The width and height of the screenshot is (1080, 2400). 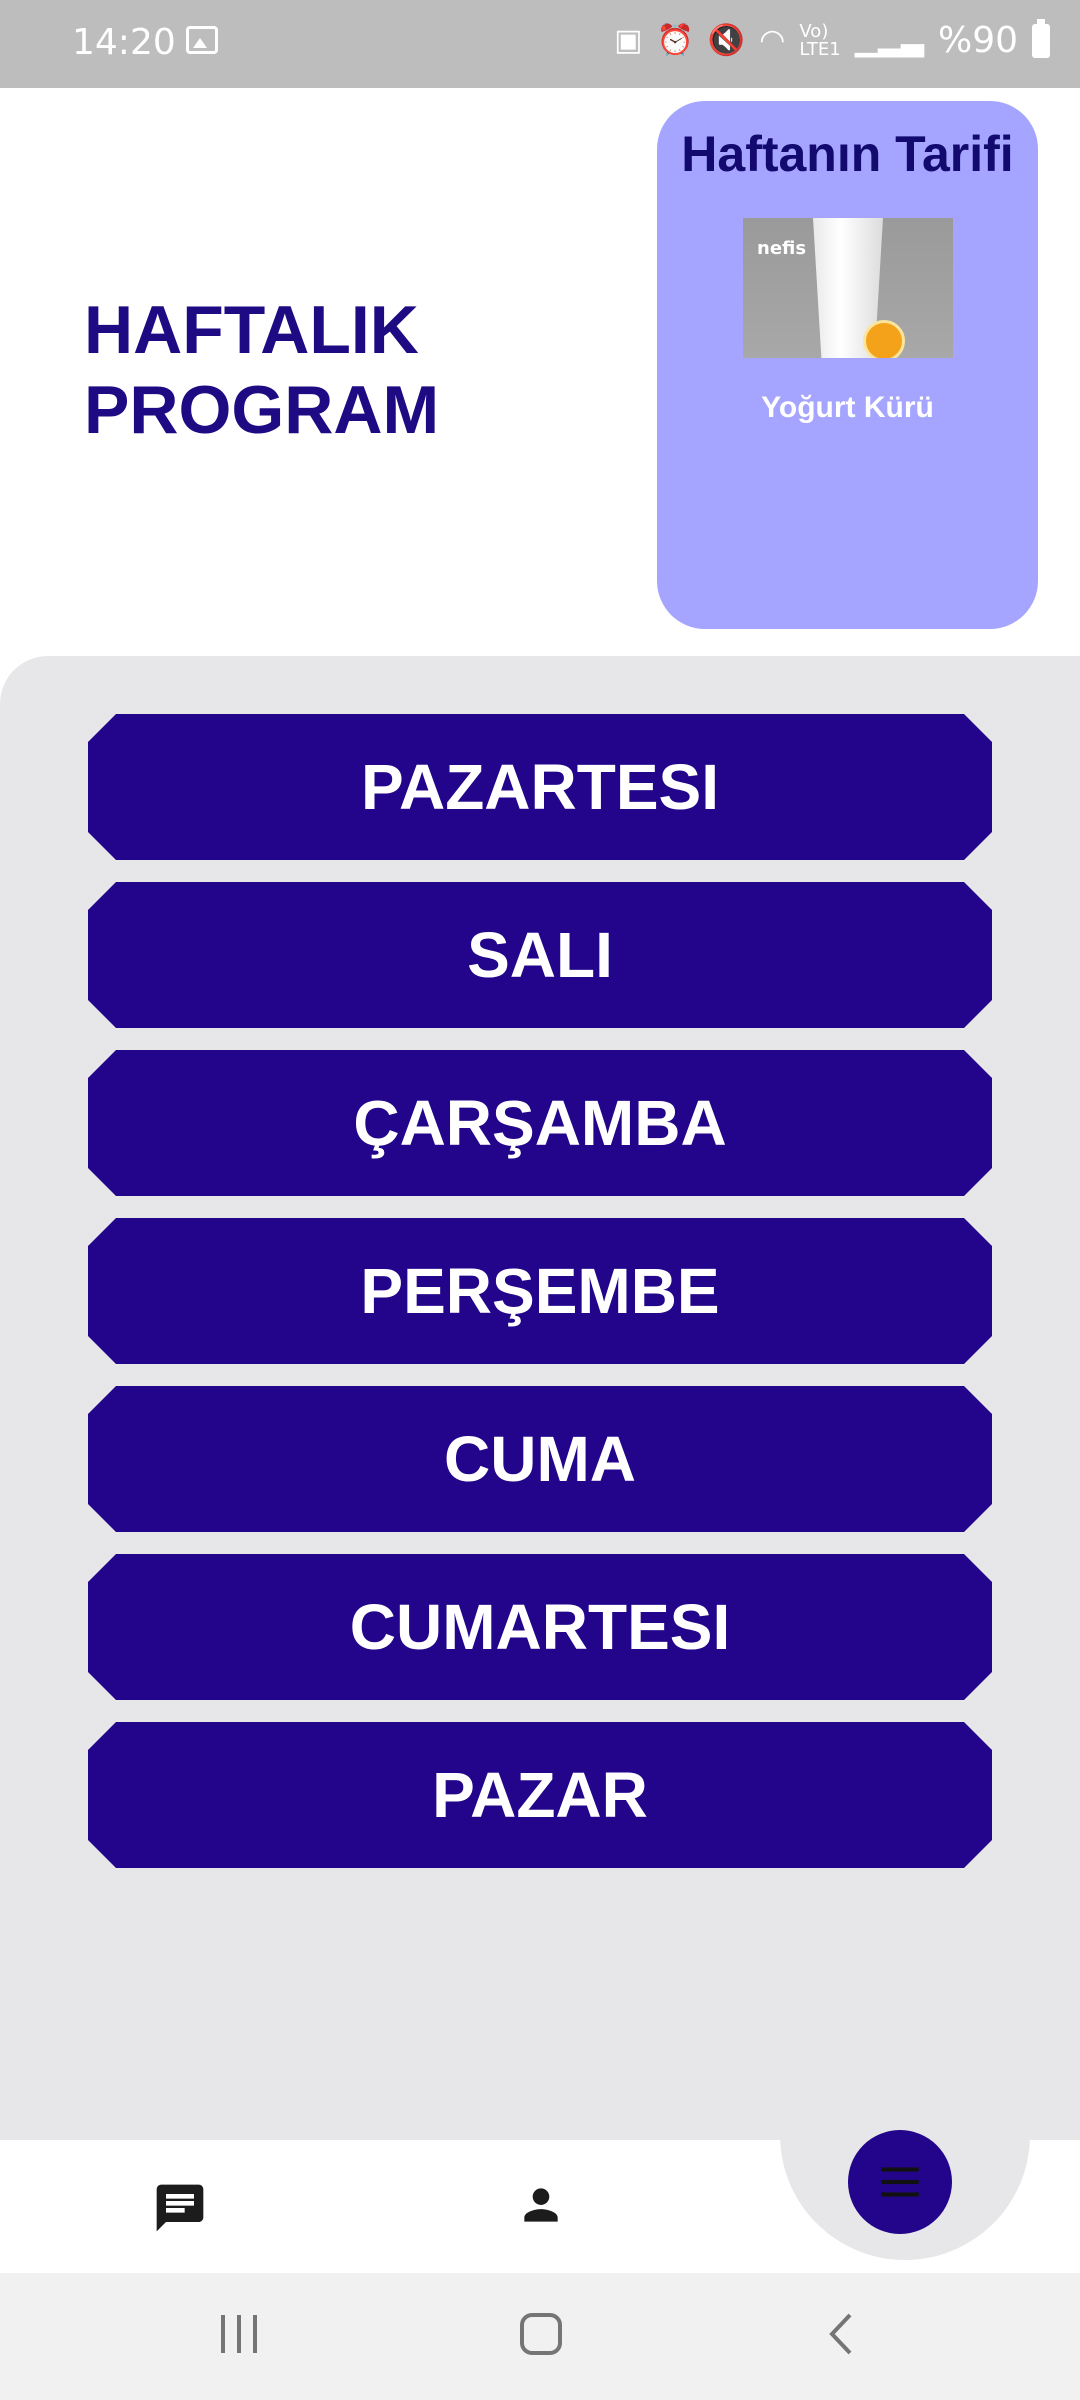 What do you see at coordinates (848, 288) in the screenshot?
I see `recipe-image: nefis` at bounding box center [848, 288].